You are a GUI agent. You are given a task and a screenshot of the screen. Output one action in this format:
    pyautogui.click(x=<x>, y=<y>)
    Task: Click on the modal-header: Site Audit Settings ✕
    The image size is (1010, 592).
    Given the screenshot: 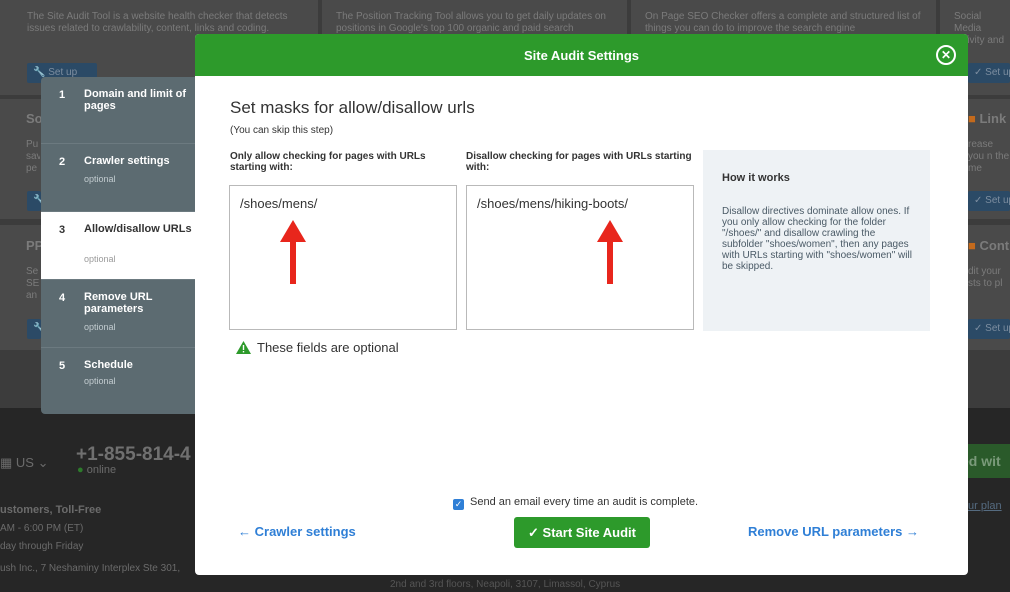 What is the action you would take?
    pyautogui.click(x=581, y=55)
    